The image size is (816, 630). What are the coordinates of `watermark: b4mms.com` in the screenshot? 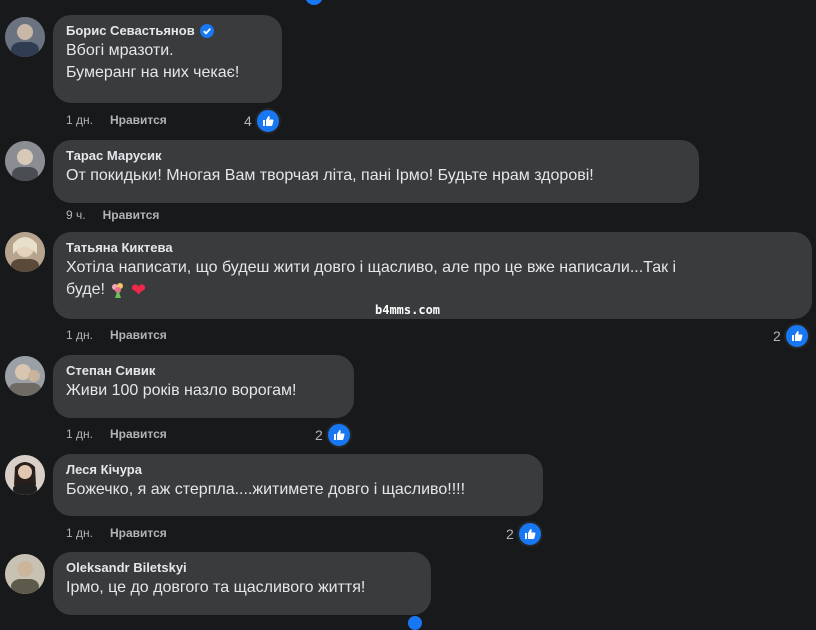 It's located at (408, 310).